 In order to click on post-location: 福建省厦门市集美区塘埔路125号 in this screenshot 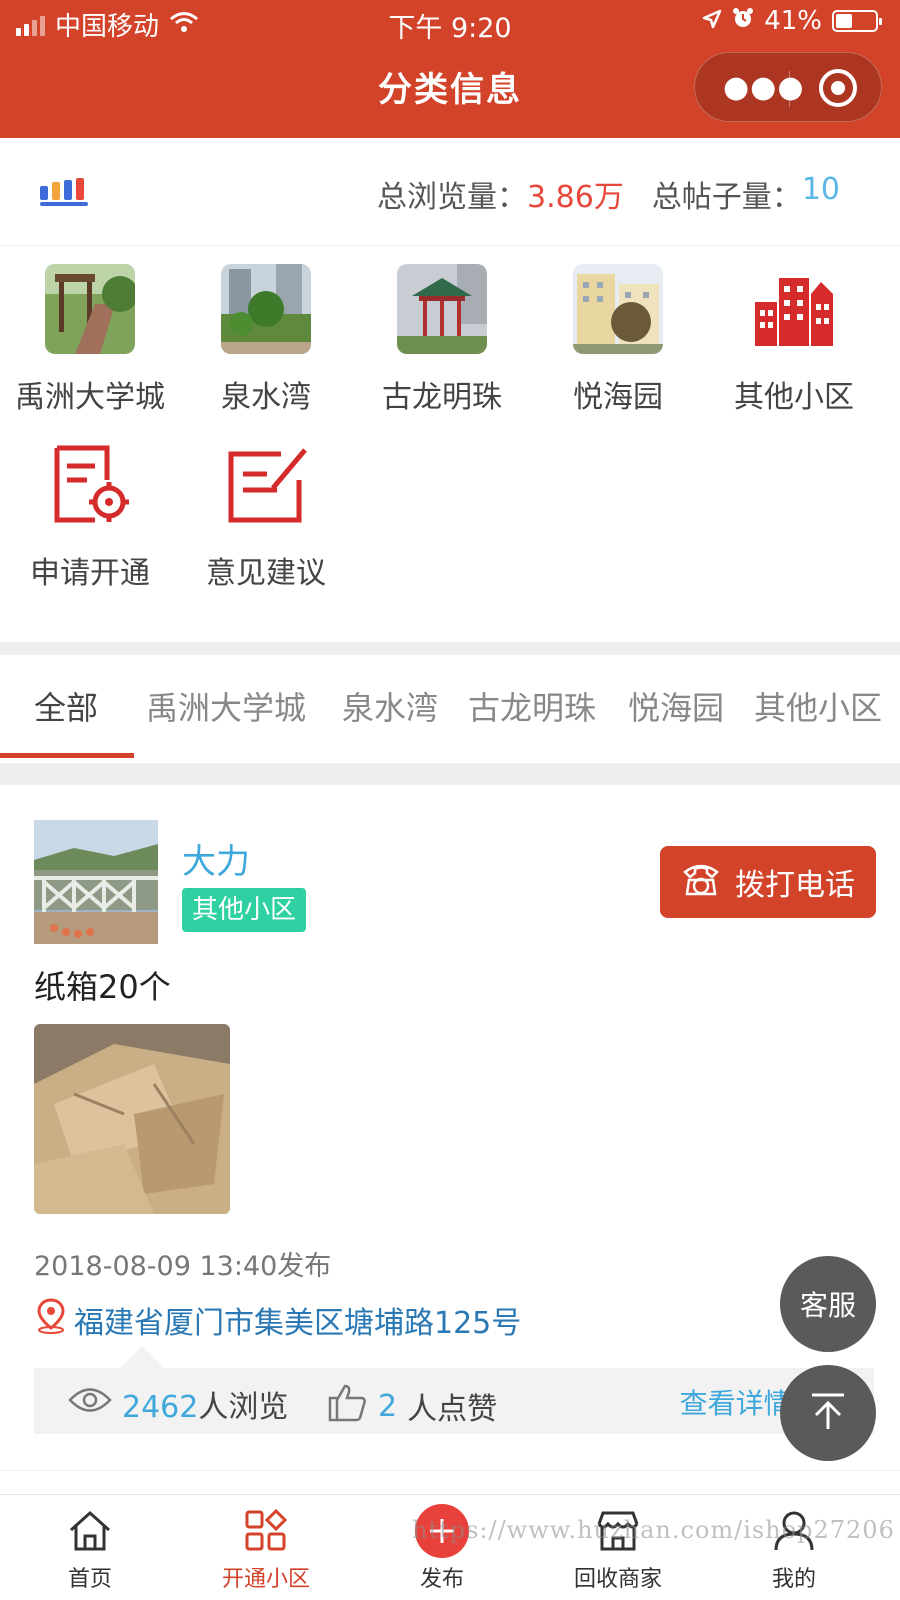, I will do `click(277, 1320)`.